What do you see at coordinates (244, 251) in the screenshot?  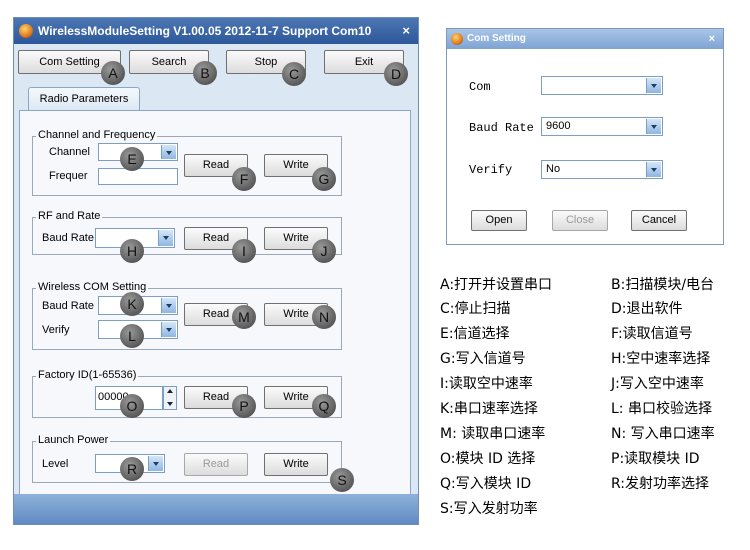 I see `annotation-badge-i: I` at bounding box center [244, 251].